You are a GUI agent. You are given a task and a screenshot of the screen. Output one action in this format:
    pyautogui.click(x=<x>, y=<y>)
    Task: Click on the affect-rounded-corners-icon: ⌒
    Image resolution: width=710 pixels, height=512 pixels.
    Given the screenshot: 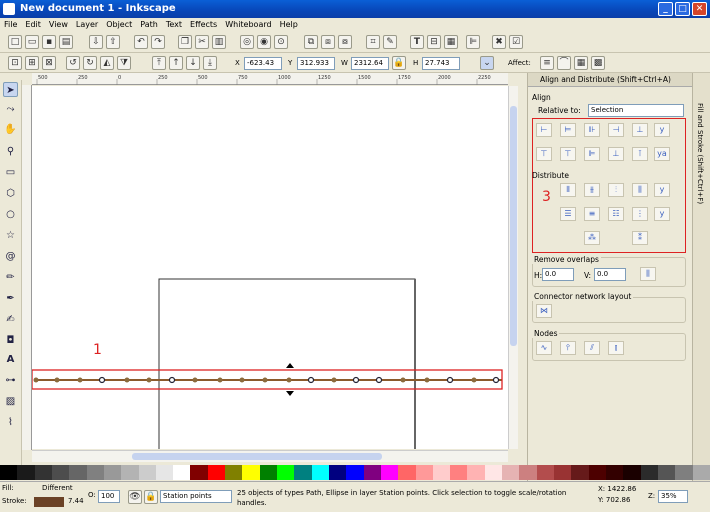 What is the action you would take?
    pyautogui.click(x=564, y=63)
    